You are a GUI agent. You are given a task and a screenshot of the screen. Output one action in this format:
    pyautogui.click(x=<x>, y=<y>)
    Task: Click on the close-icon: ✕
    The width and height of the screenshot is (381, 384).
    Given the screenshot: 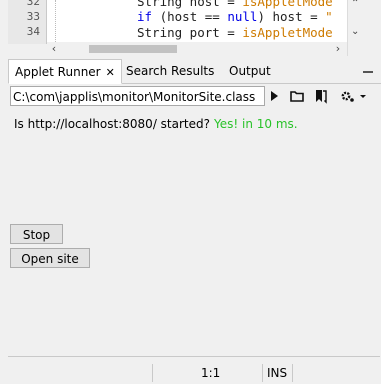 What is the action you would take?
    pyautogui.click(x=110, y=72)
    